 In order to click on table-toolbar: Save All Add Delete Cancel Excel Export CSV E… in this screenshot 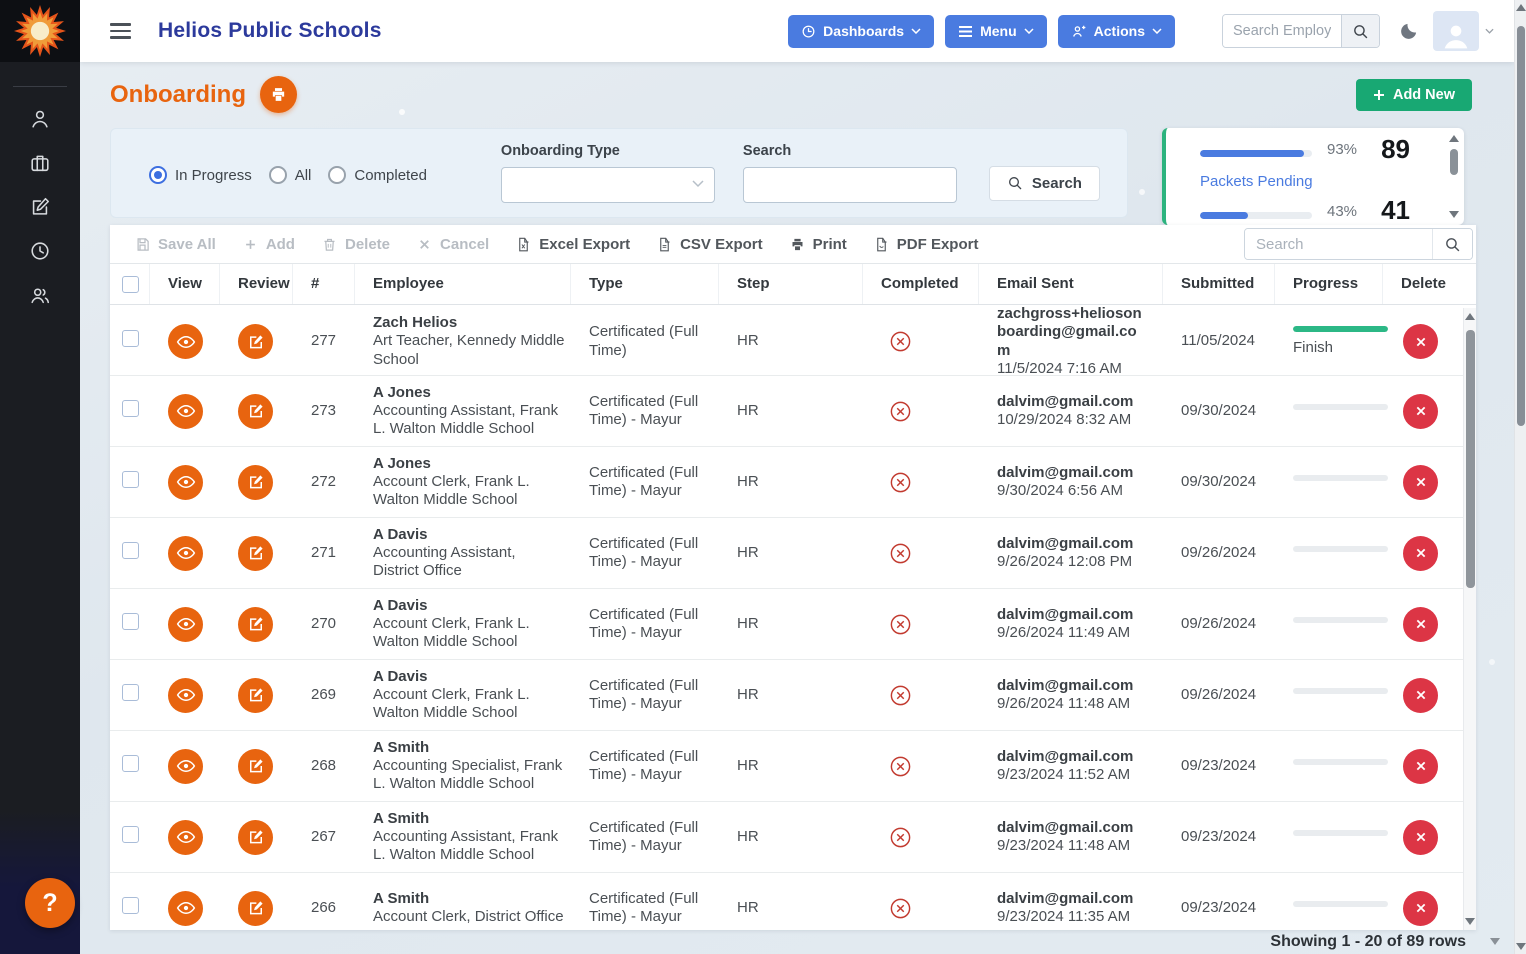, I will do `click(793, 244)`.